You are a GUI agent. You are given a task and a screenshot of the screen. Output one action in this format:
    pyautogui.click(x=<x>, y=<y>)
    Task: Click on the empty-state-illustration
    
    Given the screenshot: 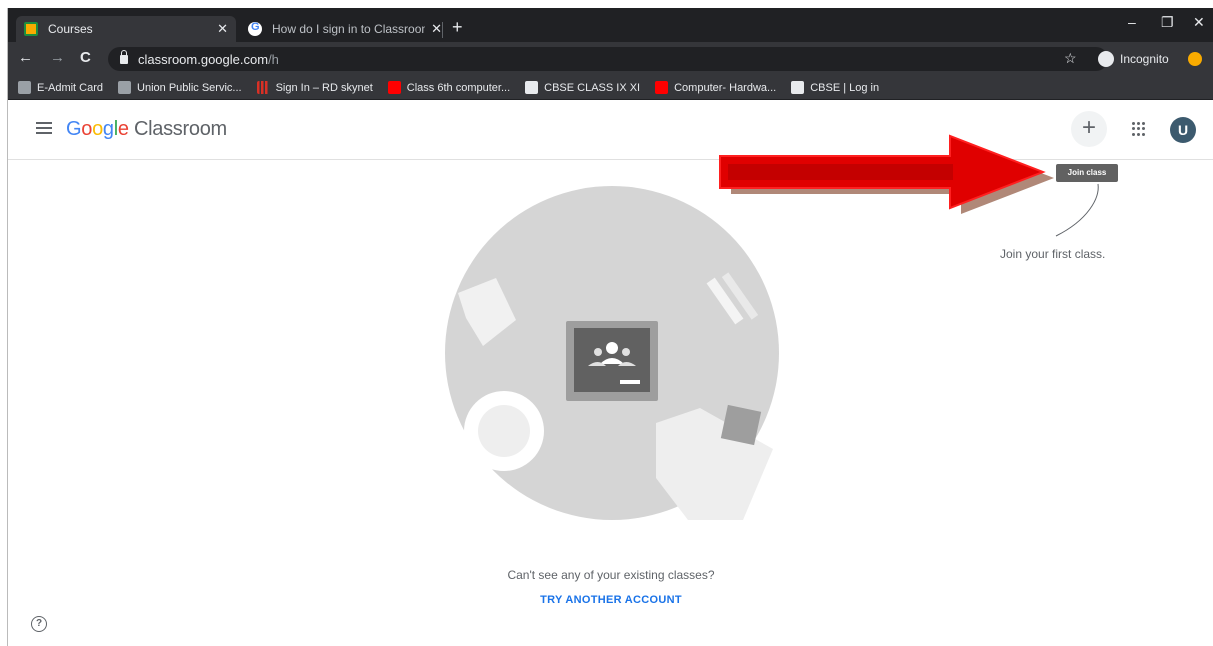 What is the action you would take?
    pyautogui.click(x=612, y=353)
    